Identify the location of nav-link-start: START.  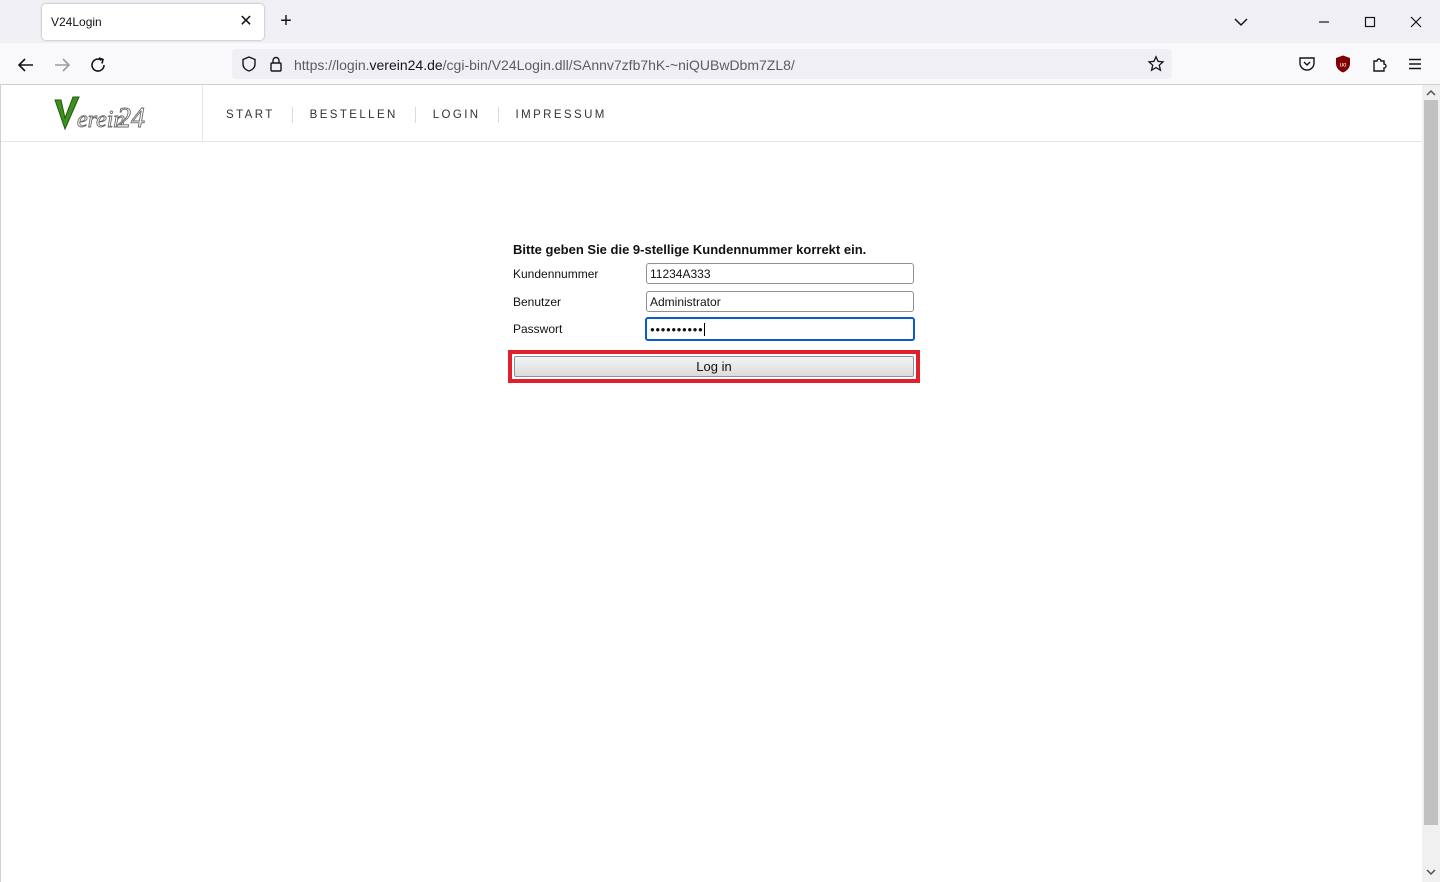
(250, 115).